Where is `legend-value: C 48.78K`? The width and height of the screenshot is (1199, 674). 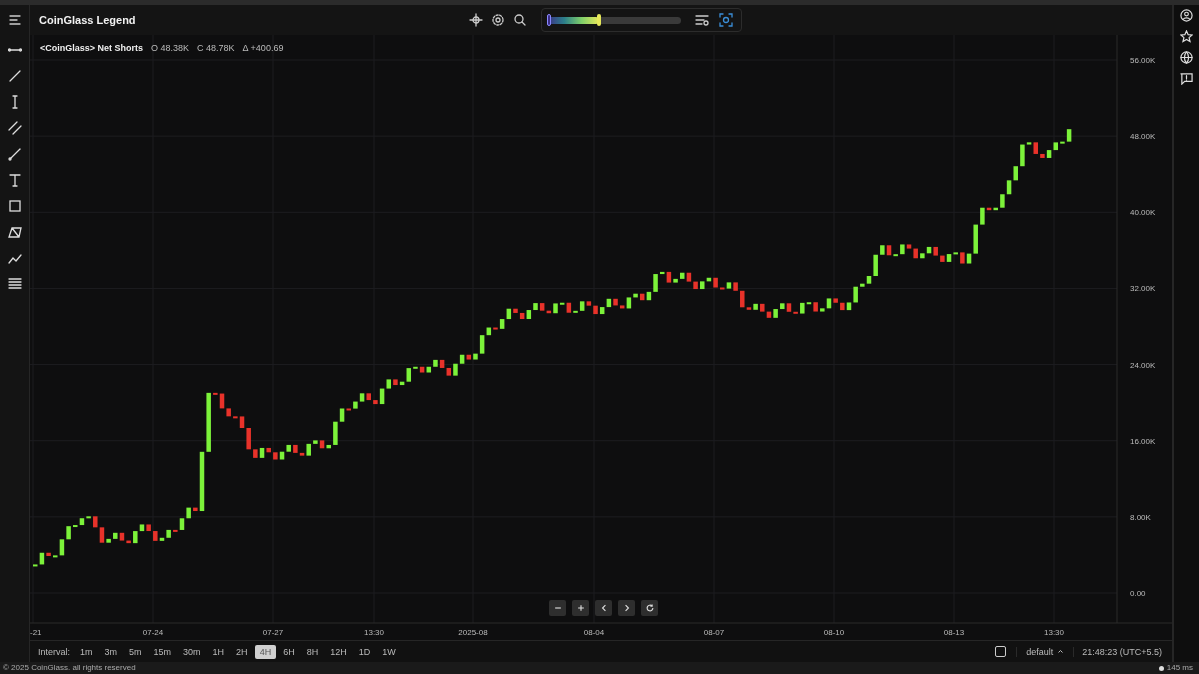
legend-value: C 48.78K is located at coordinates (216, 48).